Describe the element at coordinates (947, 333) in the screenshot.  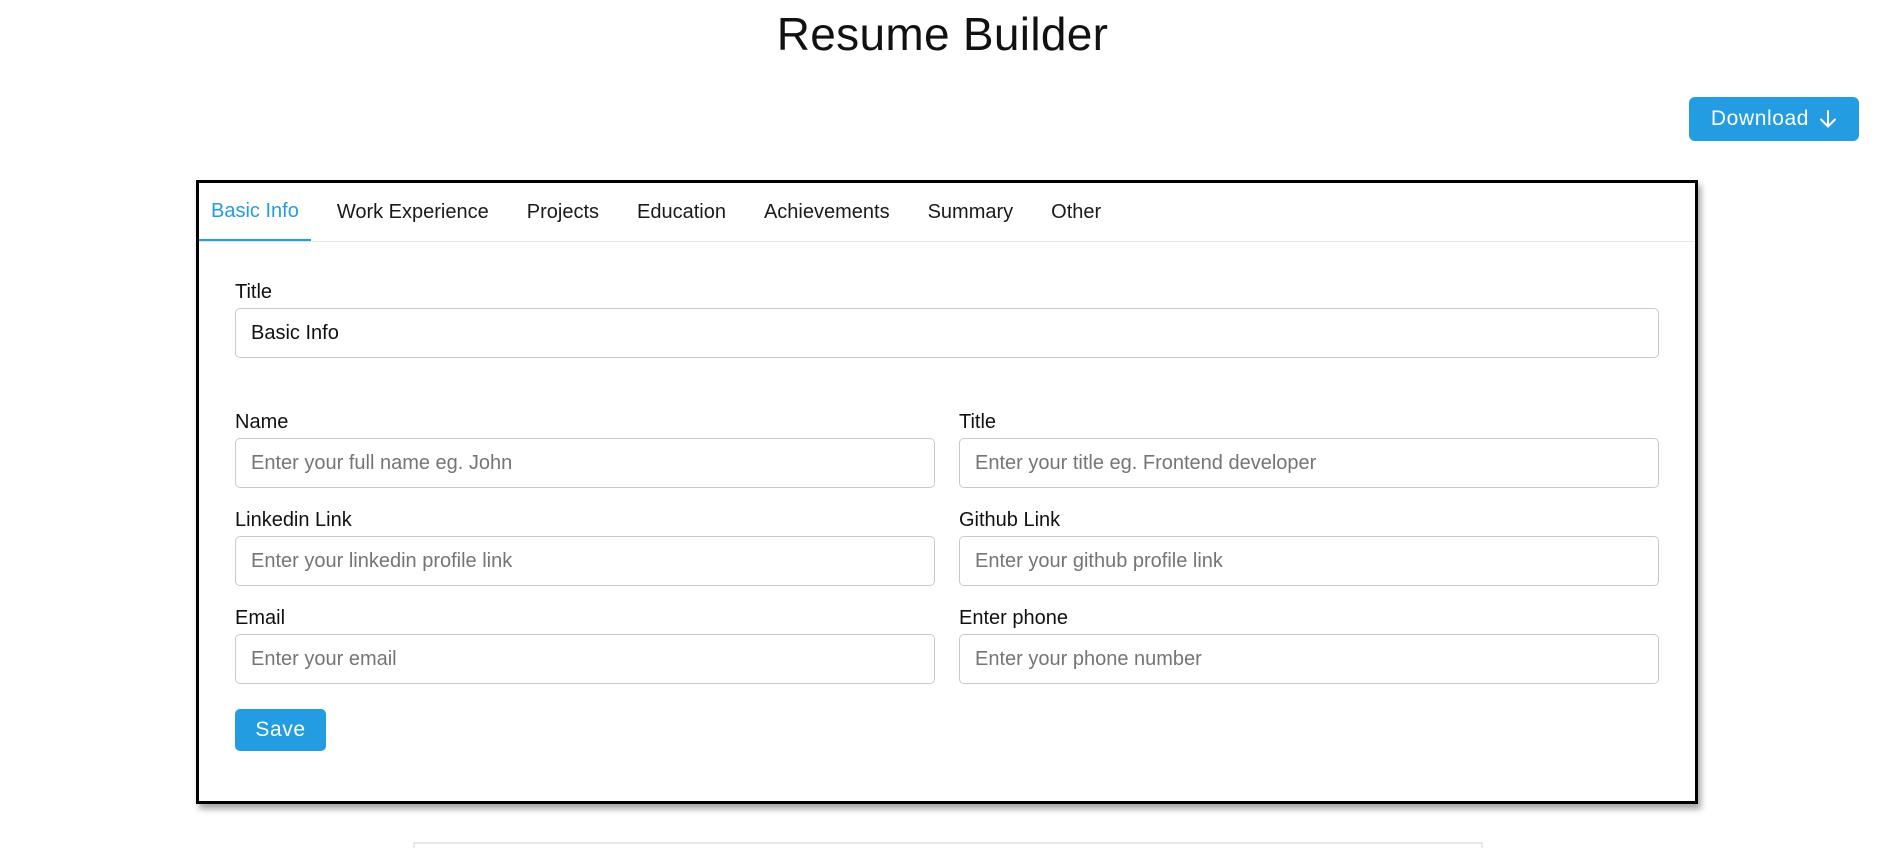
I see `section-title-input` at that location.